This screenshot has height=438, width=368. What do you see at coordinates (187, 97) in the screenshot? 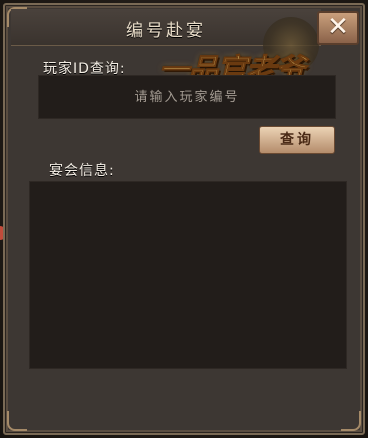
I see `player-id-input` at bounding box center [187, 97].